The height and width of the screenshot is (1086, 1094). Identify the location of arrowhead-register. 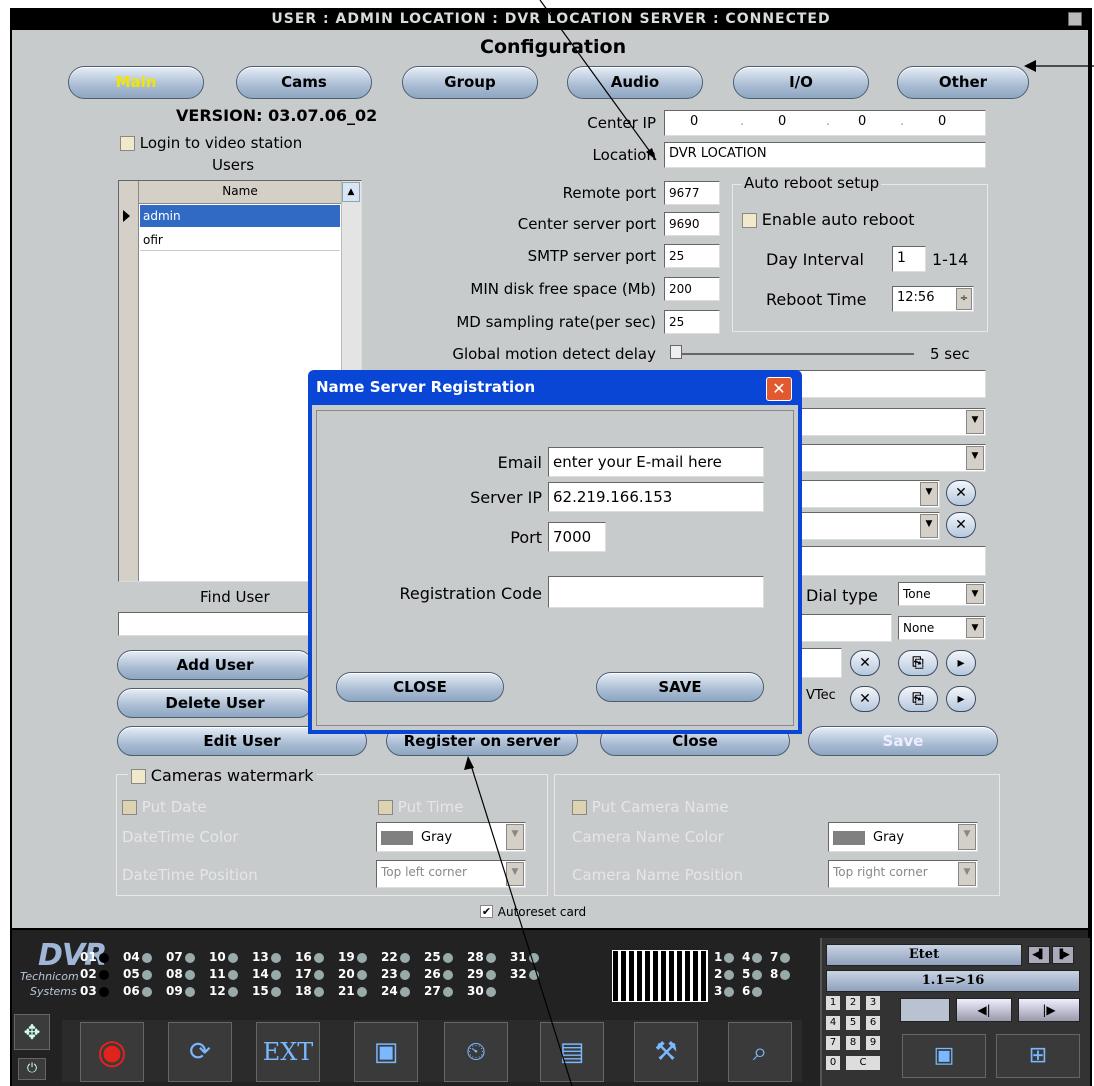
(469, 763).